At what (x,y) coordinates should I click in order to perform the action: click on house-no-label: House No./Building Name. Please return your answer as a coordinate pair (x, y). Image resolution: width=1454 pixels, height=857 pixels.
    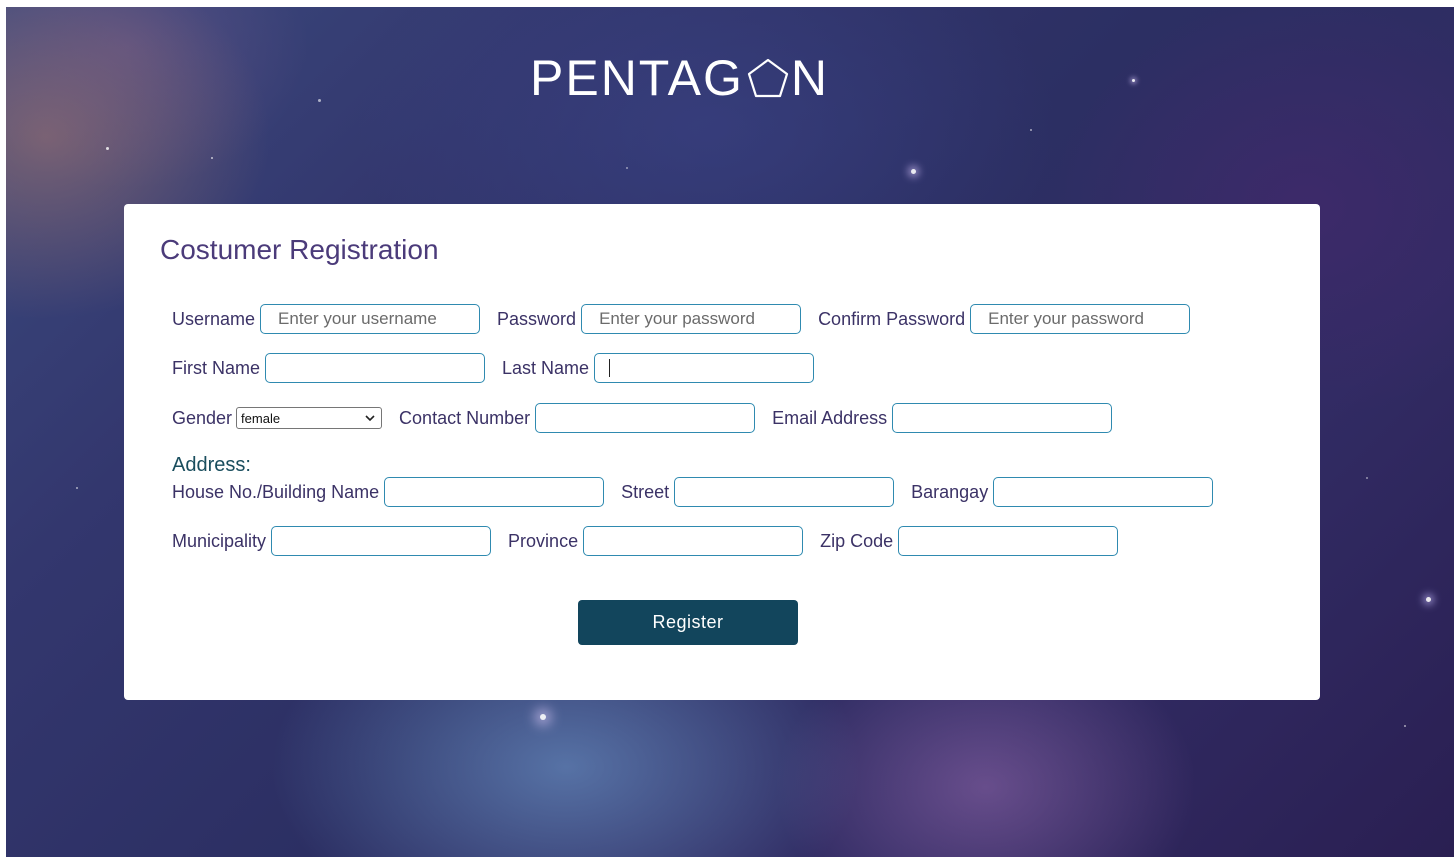
    Looking at the image, I should click on (276, 491).